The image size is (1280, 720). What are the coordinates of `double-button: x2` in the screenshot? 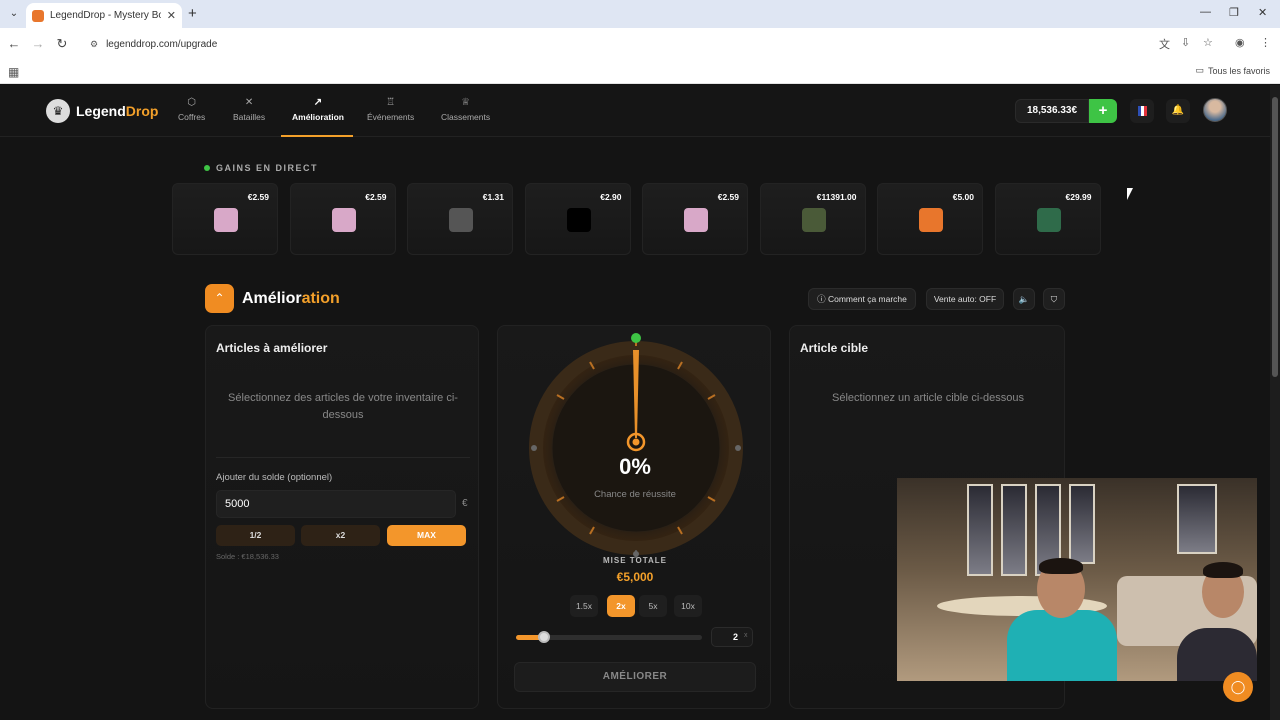 It's located at (340, 535).